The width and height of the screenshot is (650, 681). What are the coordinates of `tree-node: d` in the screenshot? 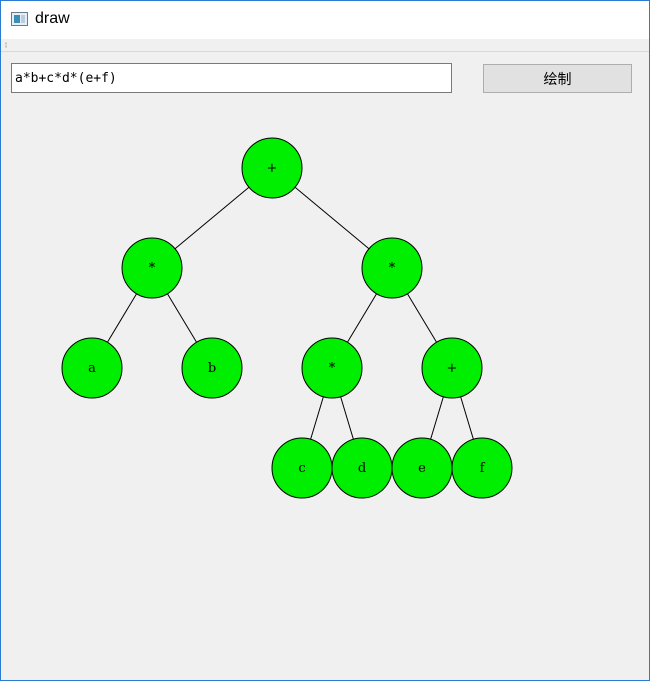 It's located at (362, 468).